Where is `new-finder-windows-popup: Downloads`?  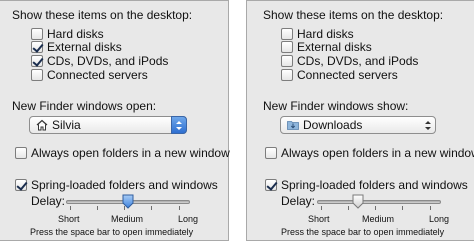
new-finder-windows-popup: Downloads is located at coordinates (358, 125).